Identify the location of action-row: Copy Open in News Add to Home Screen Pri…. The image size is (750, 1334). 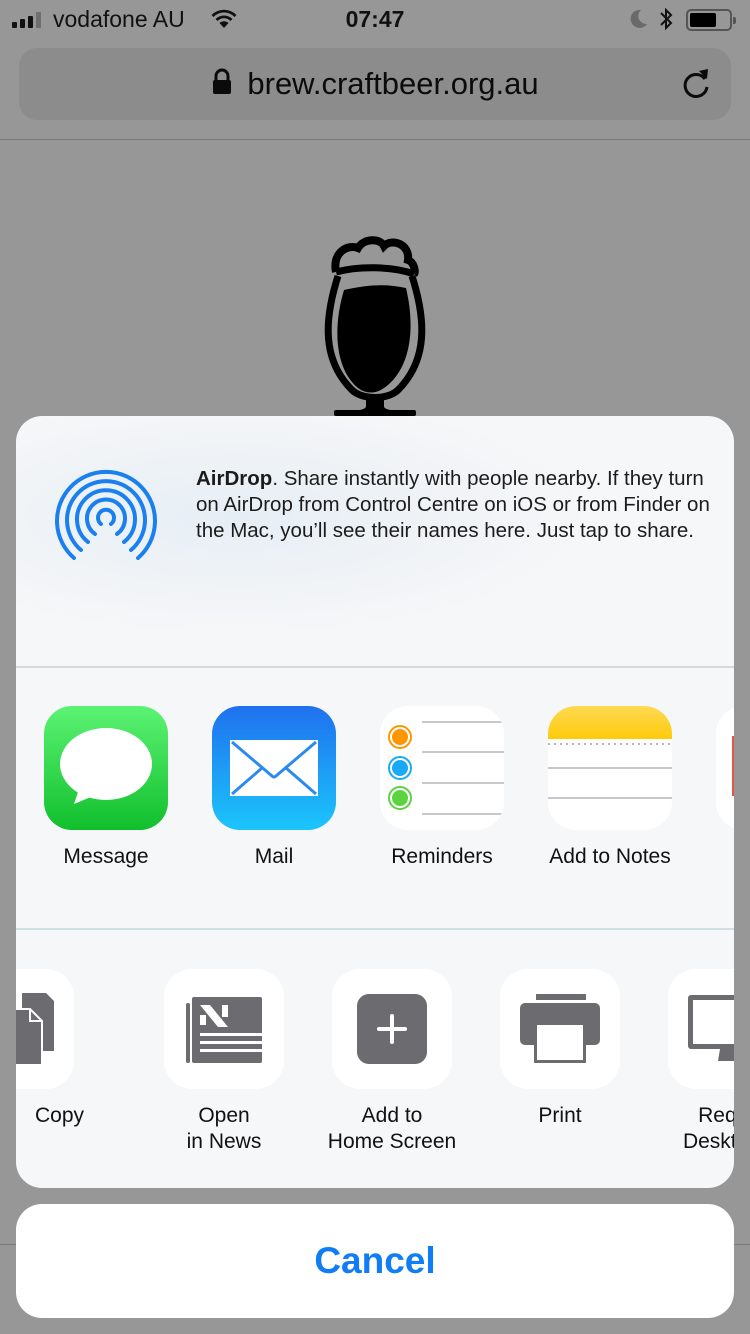
(375, 1069).